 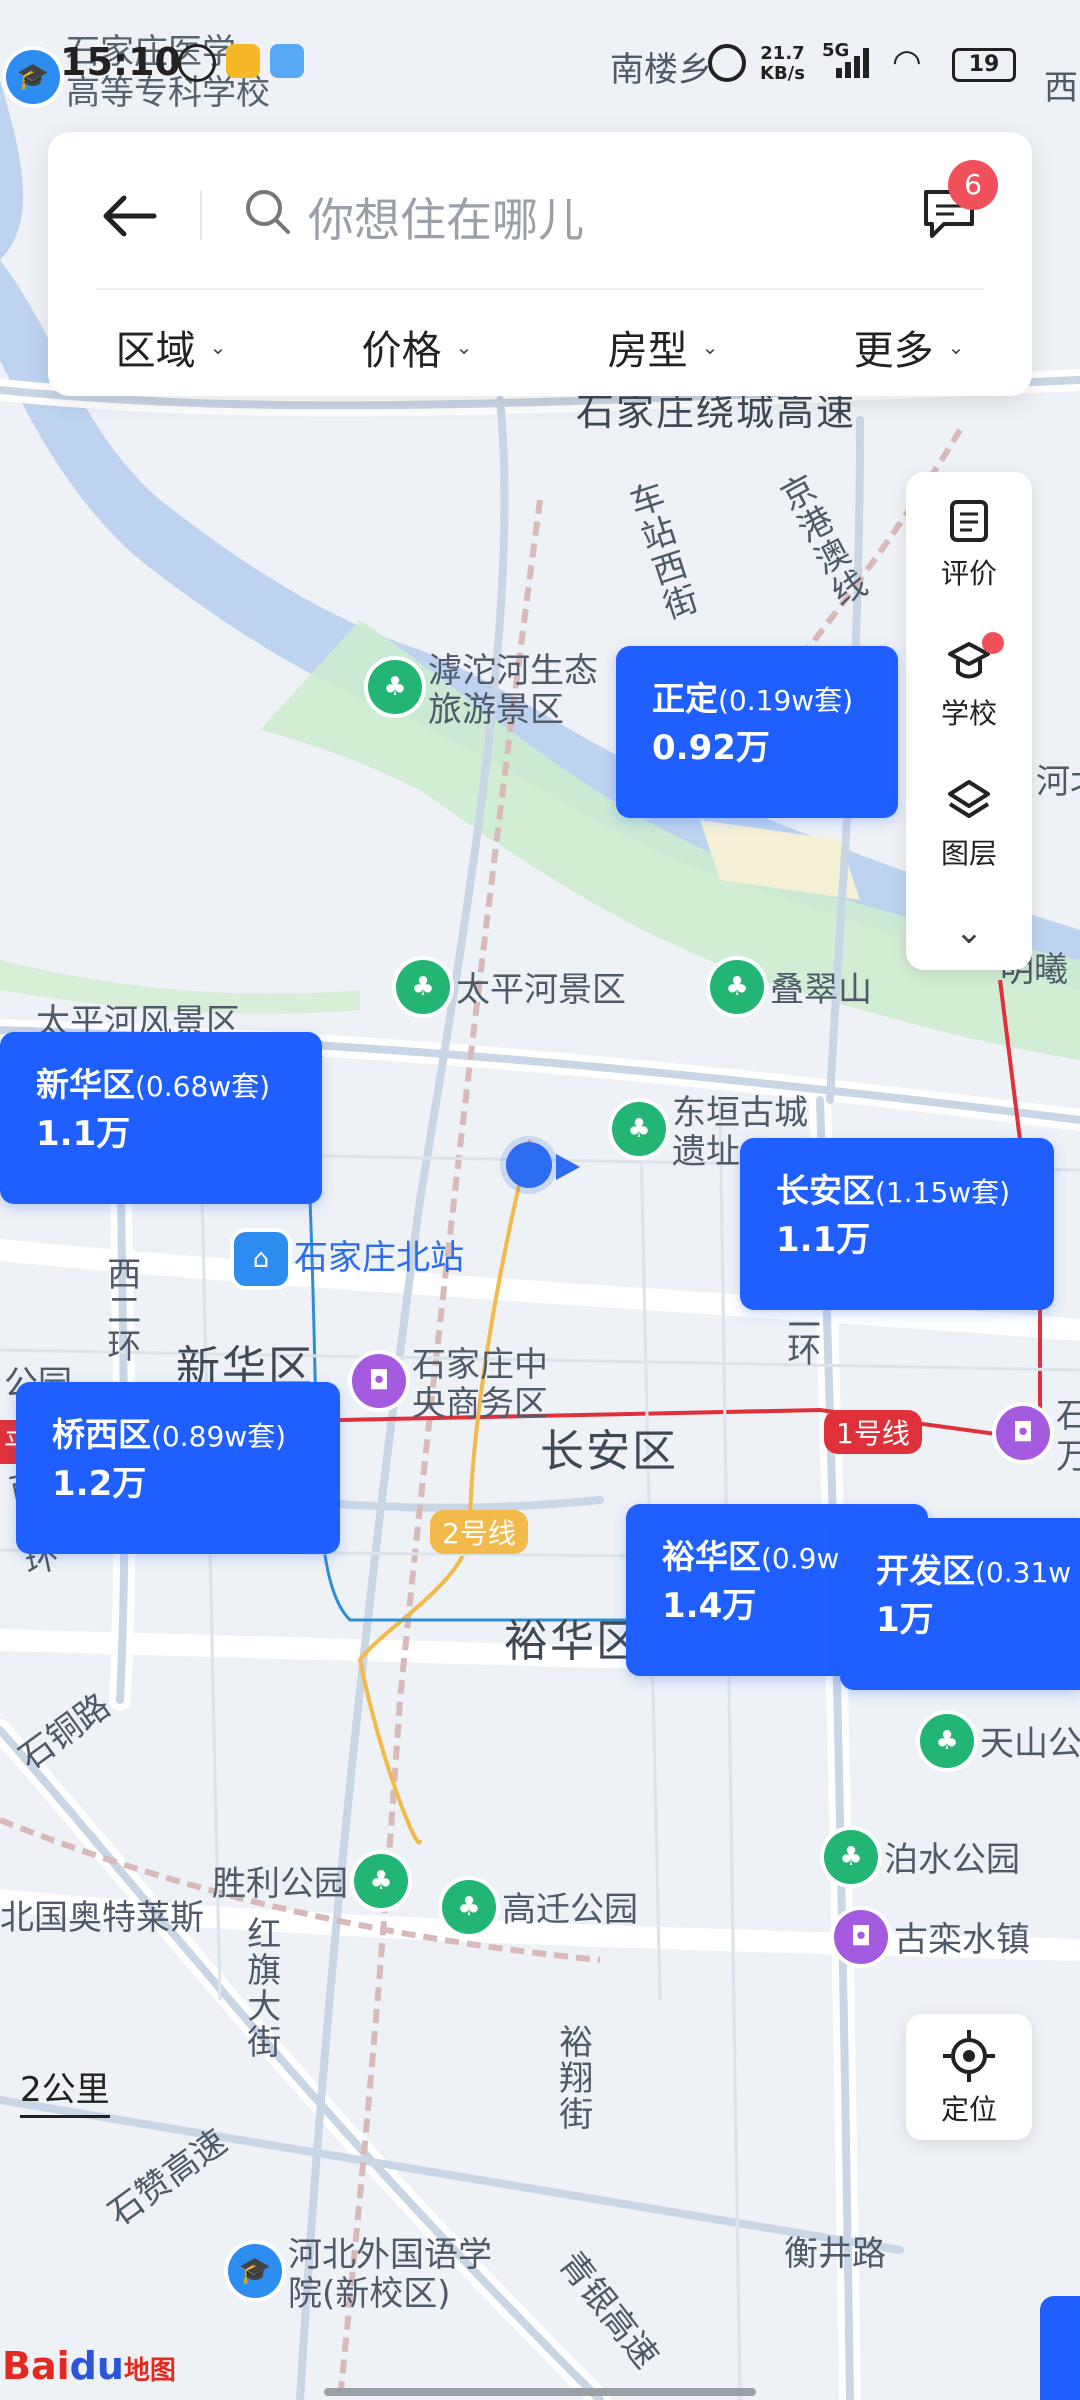 What do you see at coordinates (1068, 1436) in the screenshot?
I see `poi-shi-right-label: 石万` at bounding box center [1068, 1436].